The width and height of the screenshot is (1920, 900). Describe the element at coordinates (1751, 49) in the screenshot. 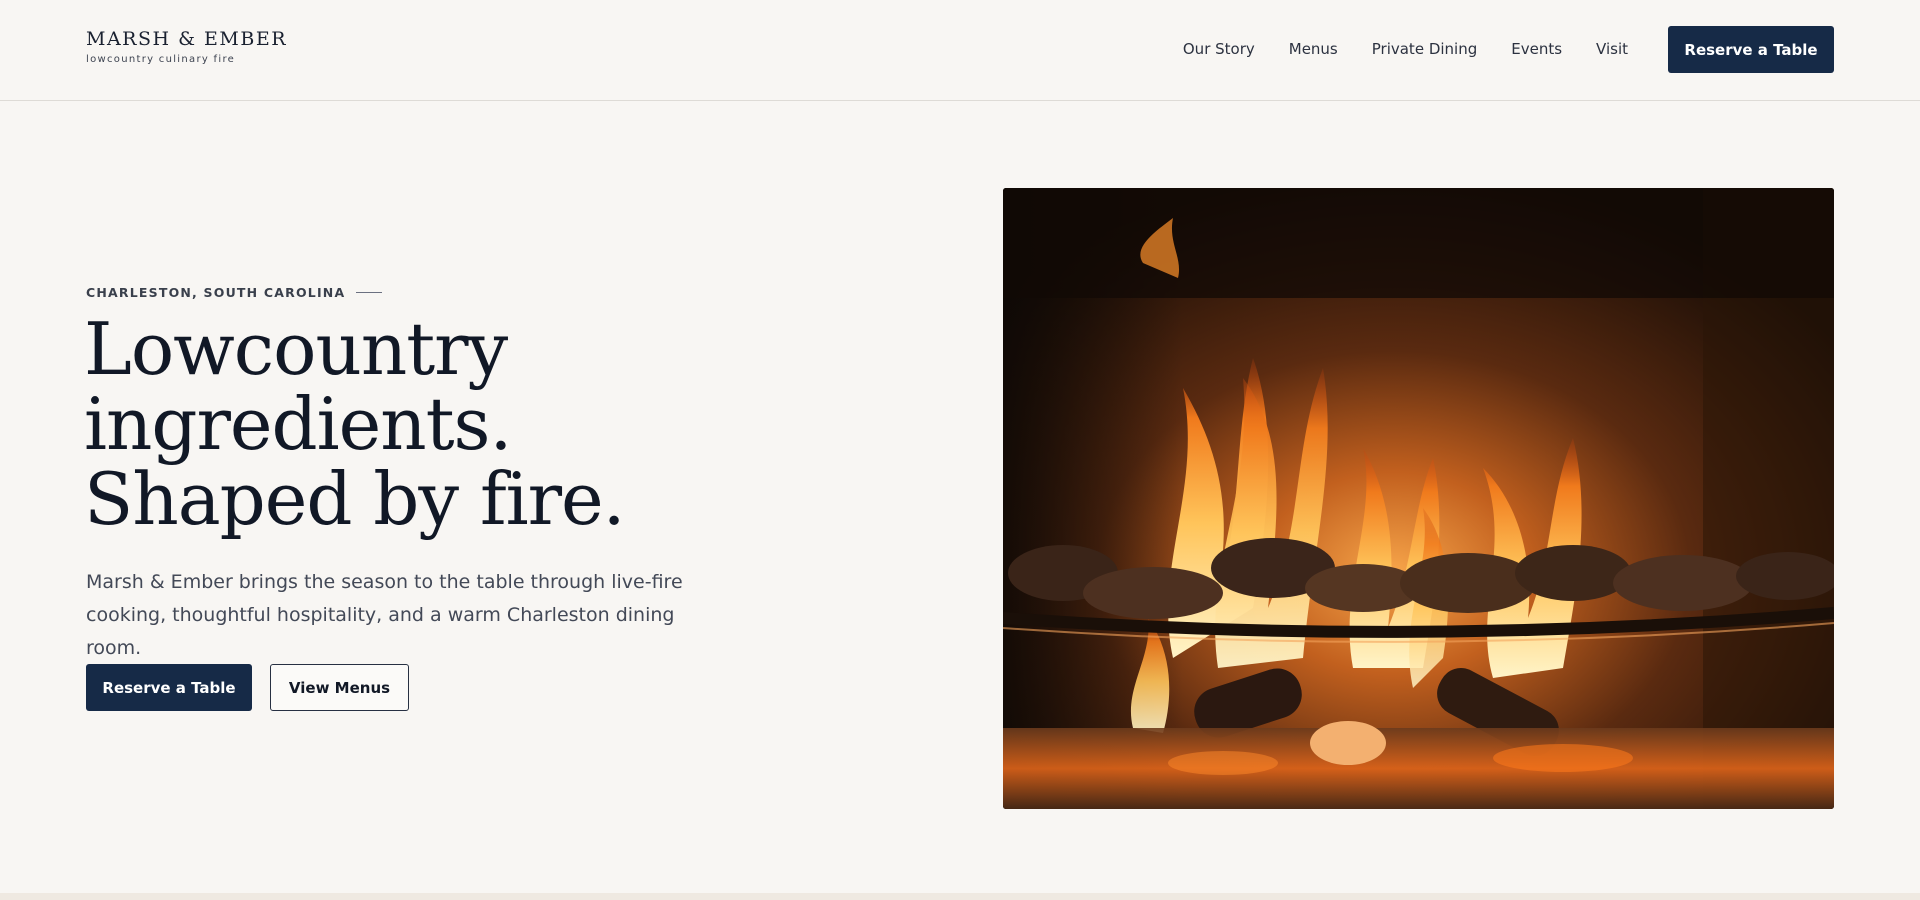

I see `header-reserve-button: Reserve a Table` at that location.